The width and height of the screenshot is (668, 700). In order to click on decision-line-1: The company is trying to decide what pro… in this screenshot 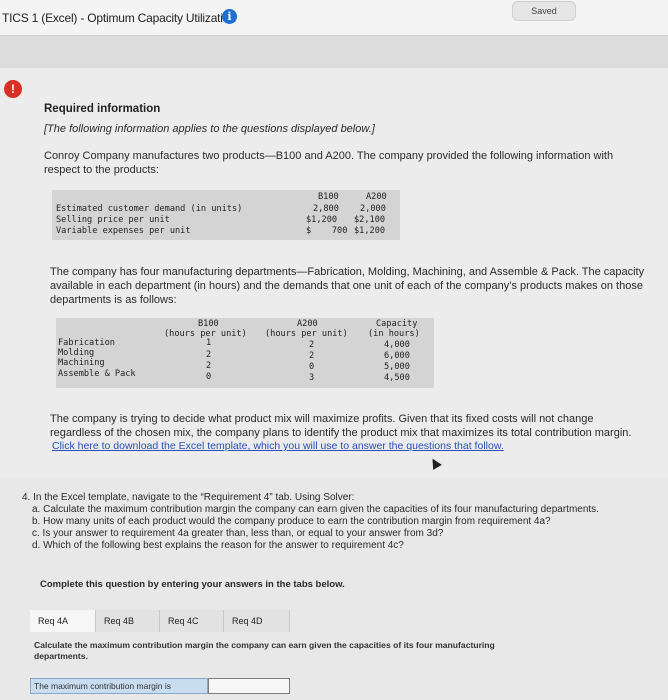, I will do `click(322, 419)`.